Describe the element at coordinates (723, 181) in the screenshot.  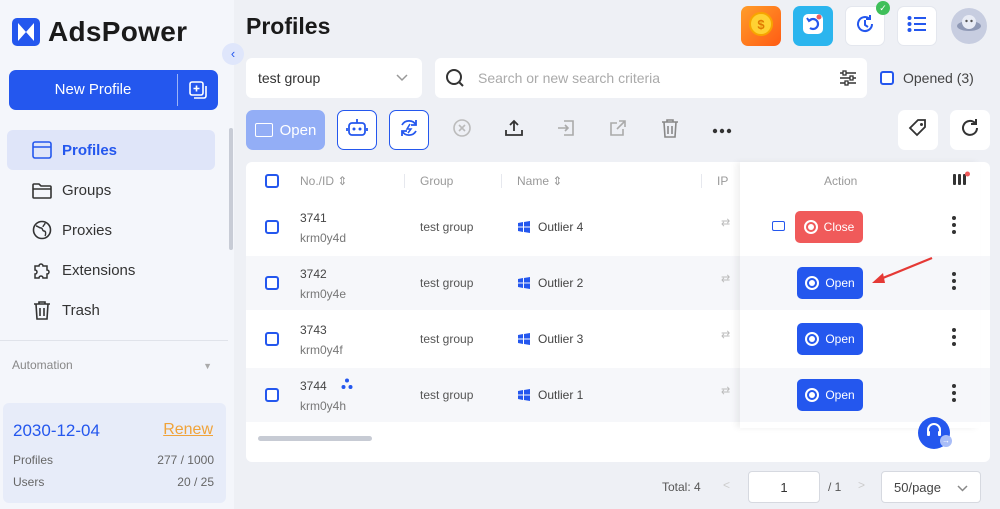
I see `column-header-ip: IP` at that location.